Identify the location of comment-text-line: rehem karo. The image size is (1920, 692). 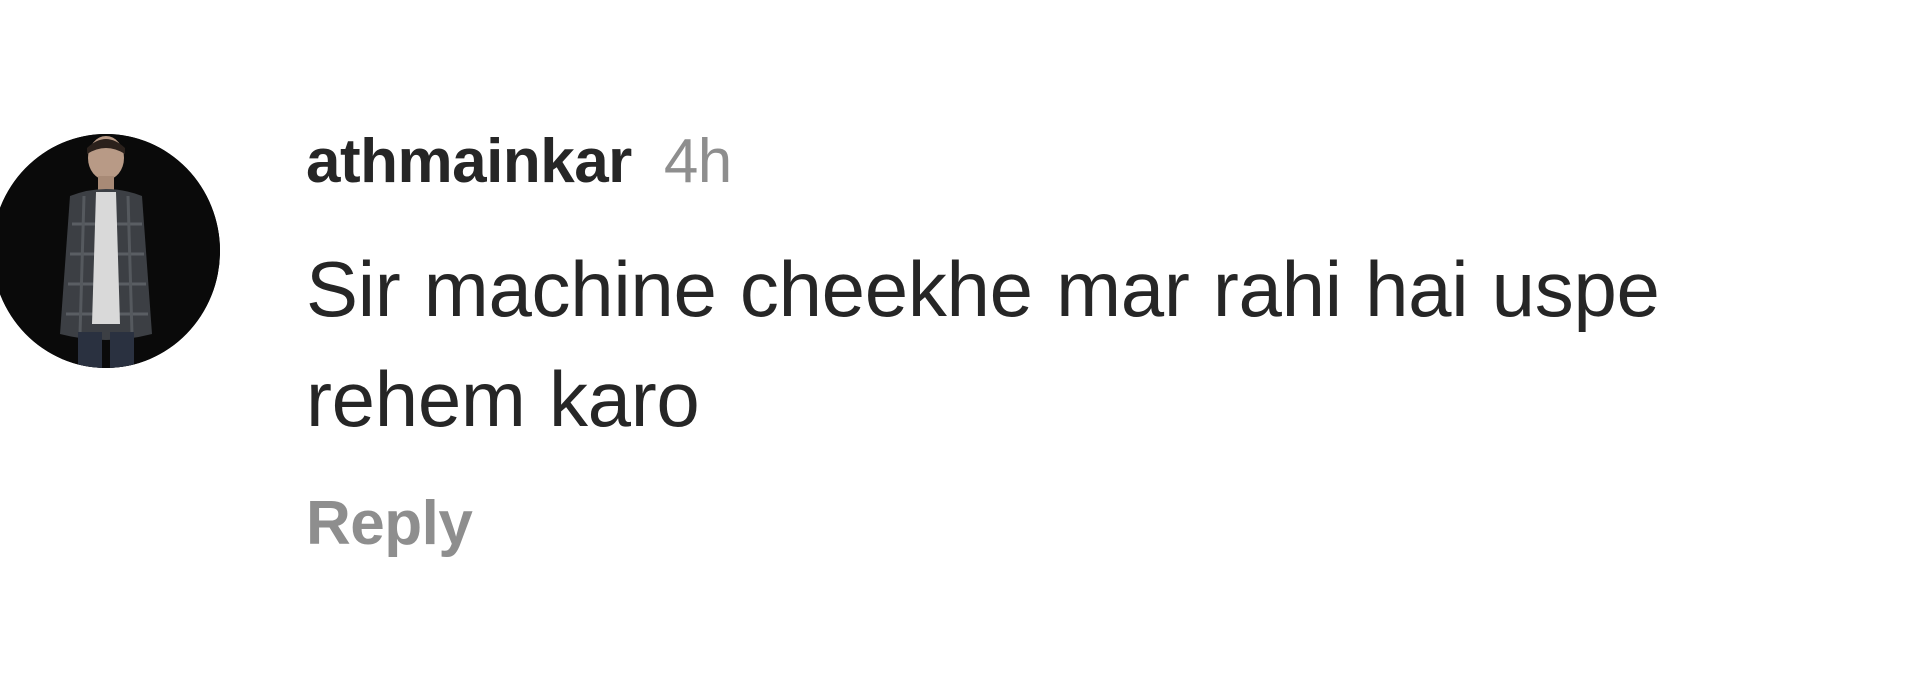
(503, 399).